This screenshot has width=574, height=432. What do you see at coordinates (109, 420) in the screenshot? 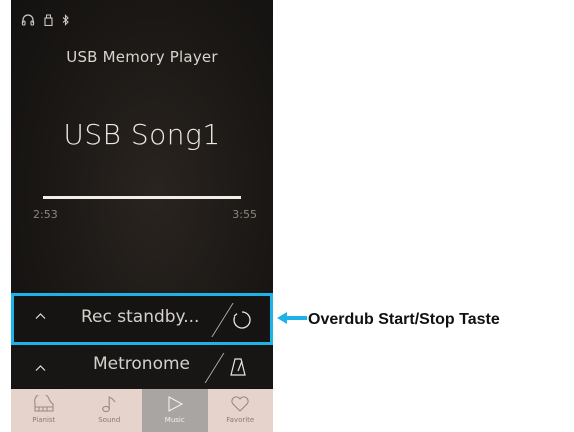
I see `tab-label: Sound` at bounding box center [109, 420].